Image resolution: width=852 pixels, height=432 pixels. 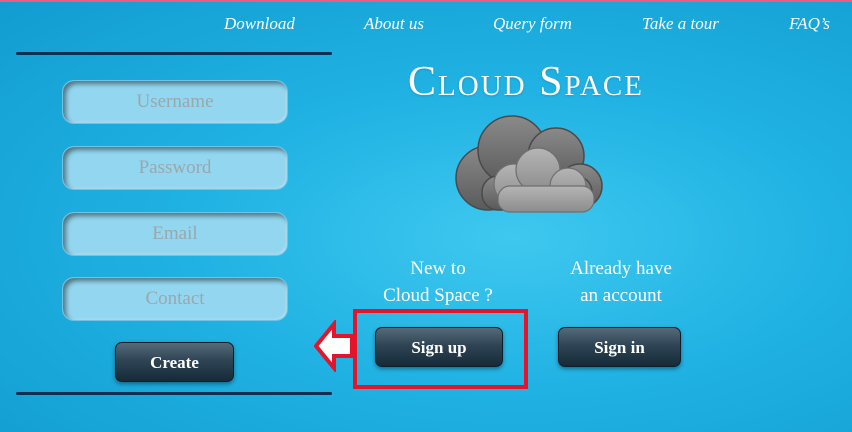 I want to click on nav-take-a-tour: Take a tour, so click(x=680, y=24).